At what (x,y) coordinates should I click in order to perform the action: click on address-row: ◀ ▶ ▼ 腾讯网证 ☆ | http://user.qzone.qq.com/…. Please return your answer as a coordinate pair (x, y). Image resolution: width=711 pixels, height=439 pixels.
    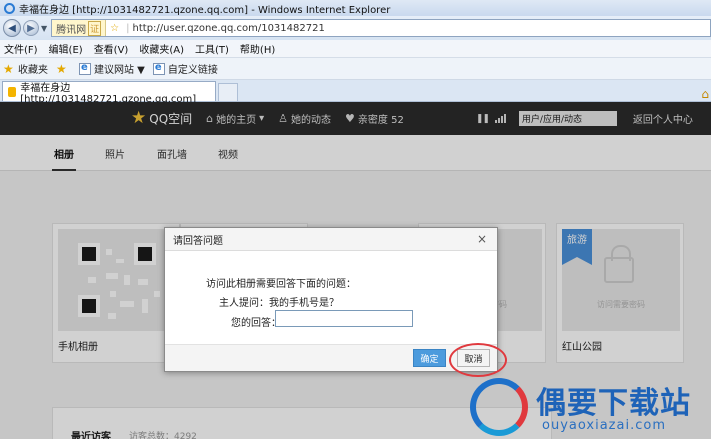
    Looking at the image, I should click on (355, 28).